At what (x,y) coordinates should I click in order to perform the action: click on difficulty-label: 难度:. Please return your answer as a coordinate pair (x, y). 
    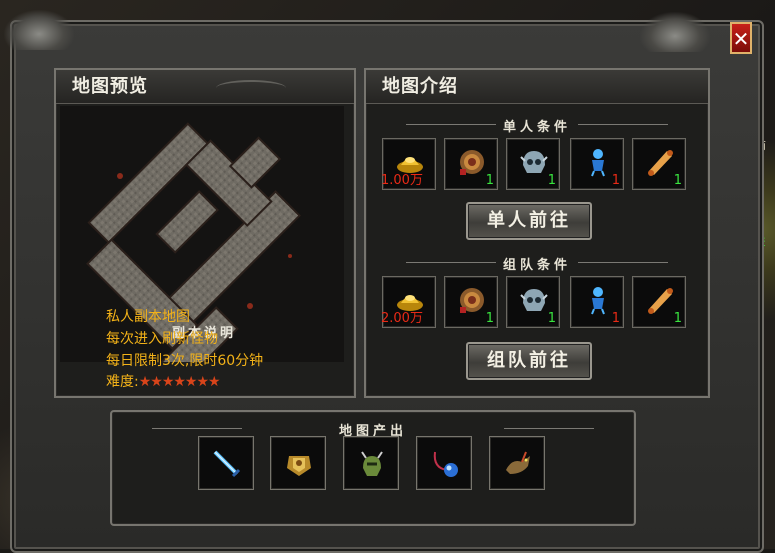
    Looking at the image, I should click on (122, 382).